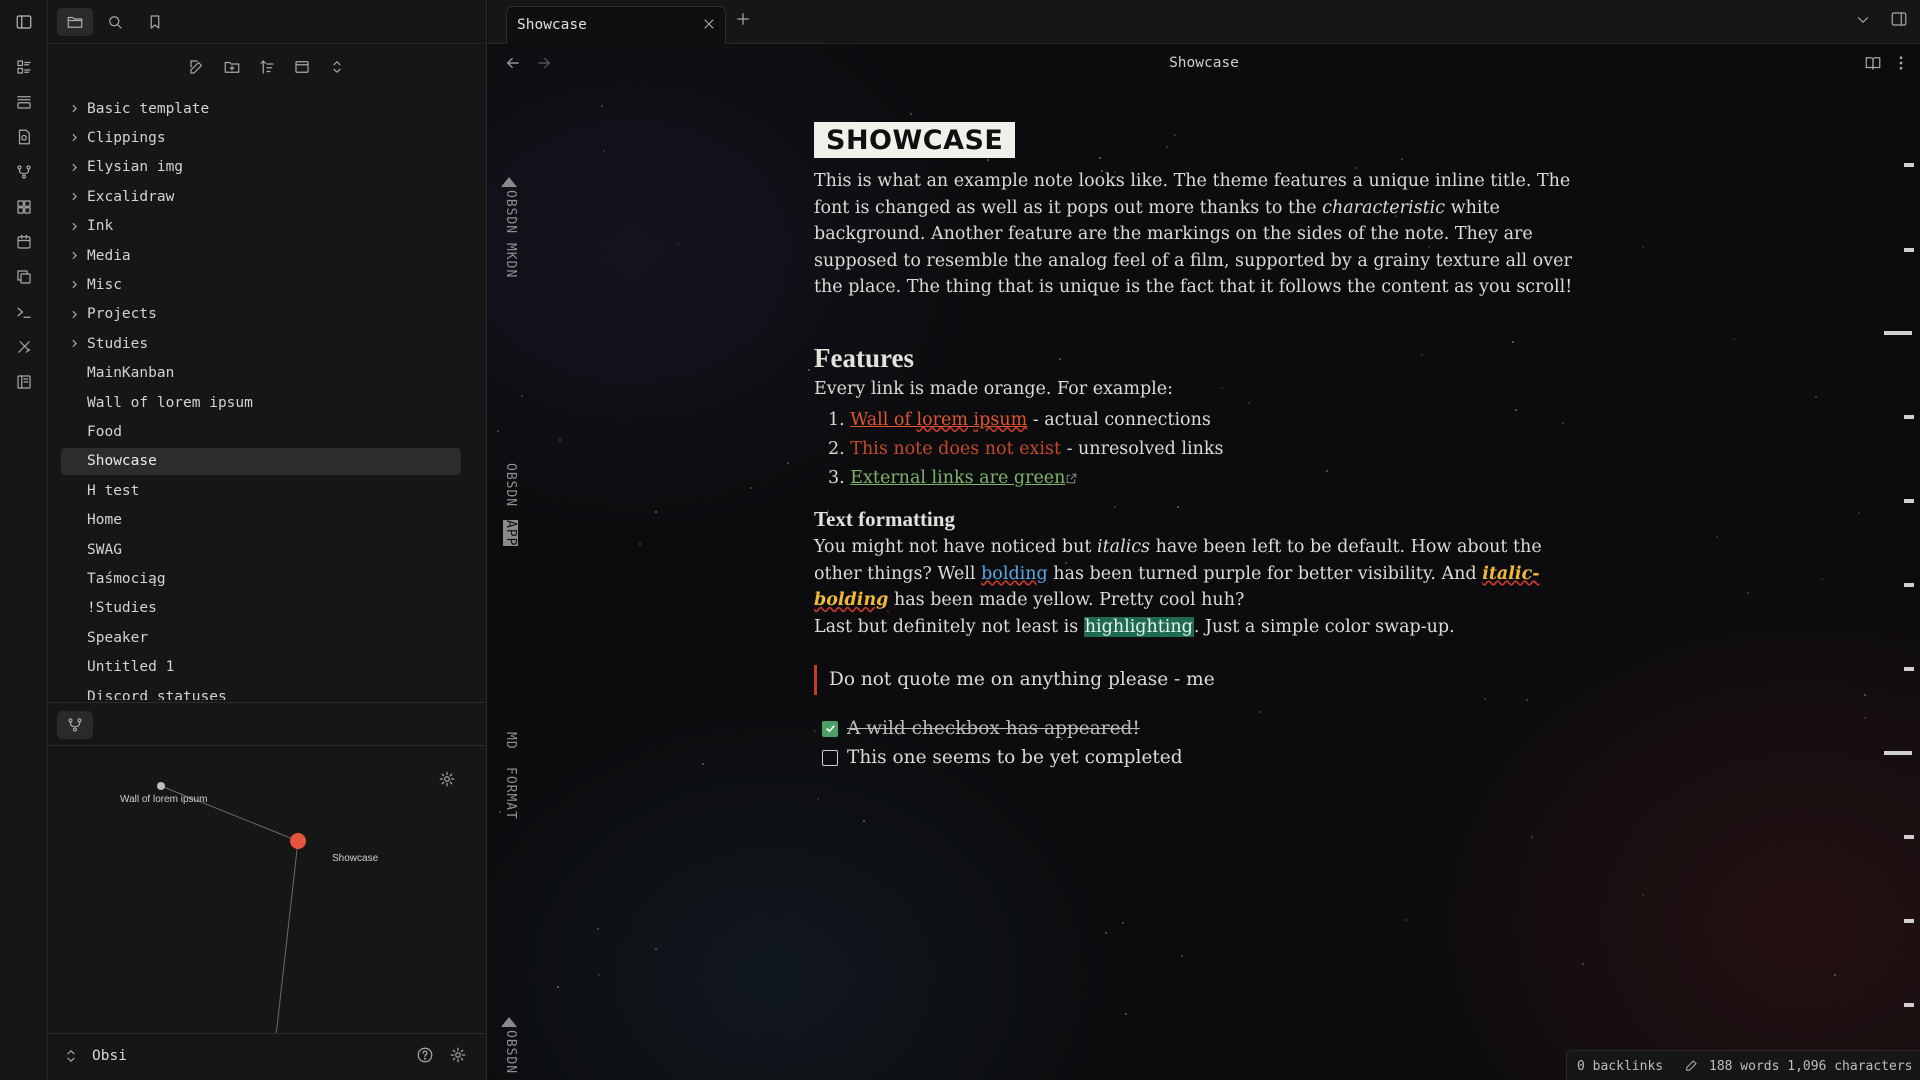 This screenshot has height=1080, width=1920. What do you see at coordinates (261, 167) in the screenshot?
I see `folder-item: Elysian img` at bounding box center [261, 167].